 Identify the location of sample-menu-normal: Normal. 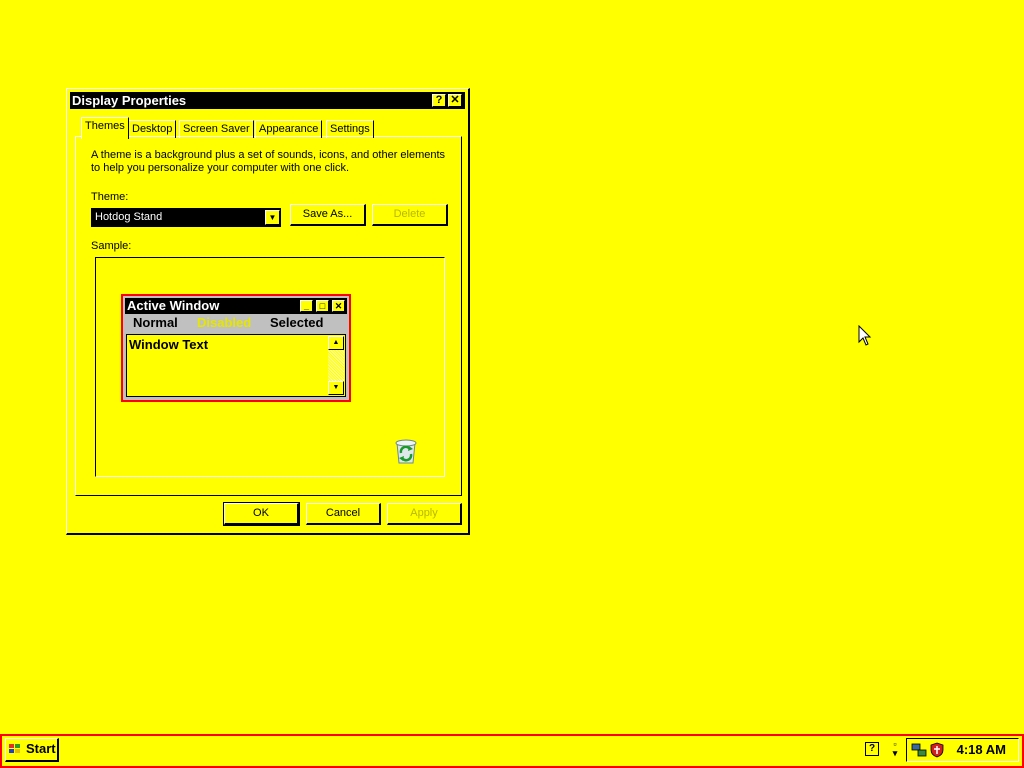
(155, 322).